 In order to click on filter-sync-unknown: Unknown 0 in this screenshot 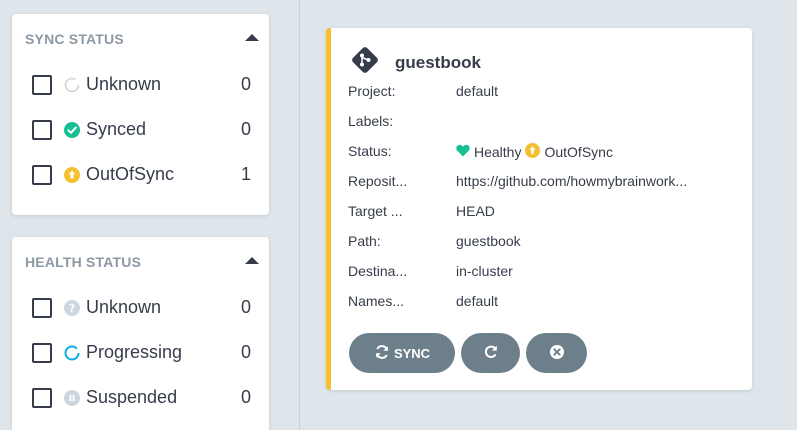, I will do `click(140, 84)`.